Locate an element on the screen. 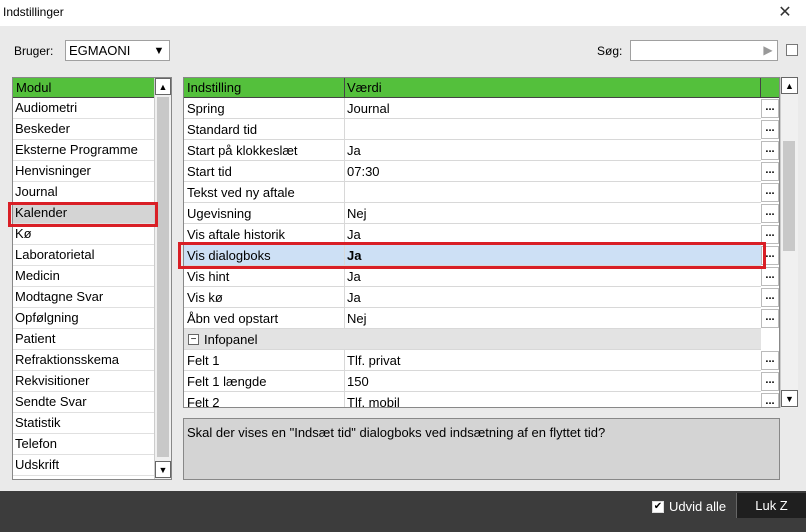 The width and height of the screenshot is (806, 532). module-item: Patient is located at coordinates (83, 339).